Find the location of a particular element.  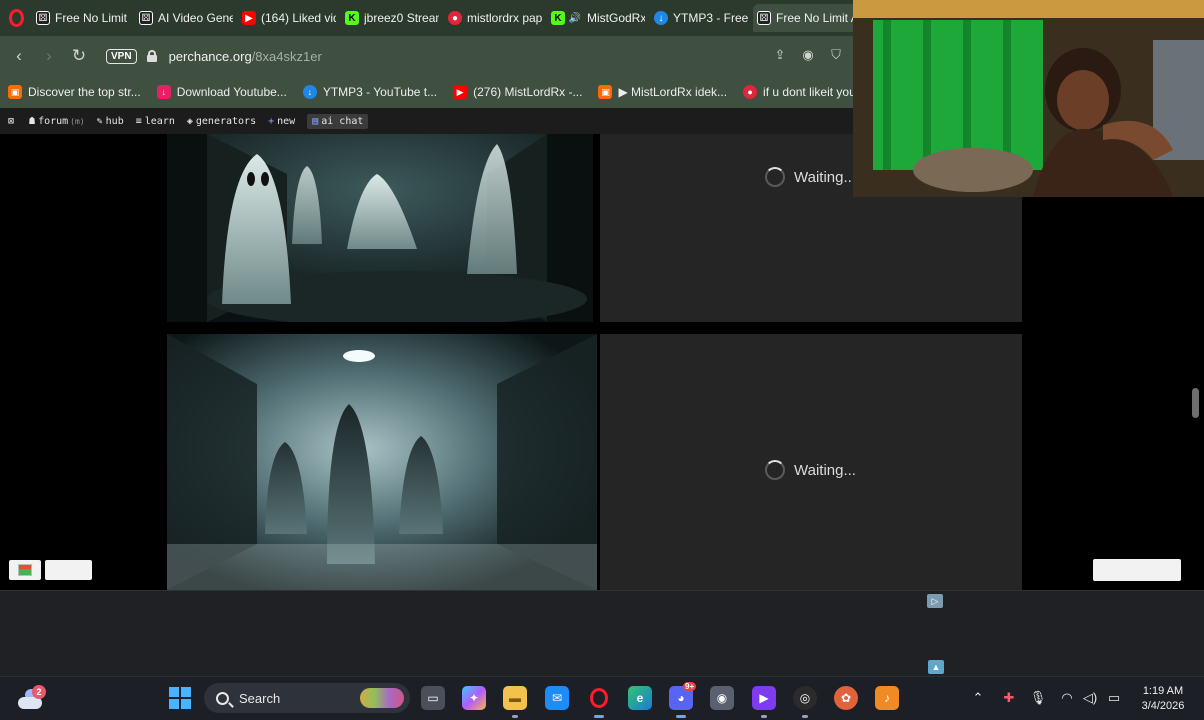

reload-icon: ↻ is located at coordinates (79, 56).